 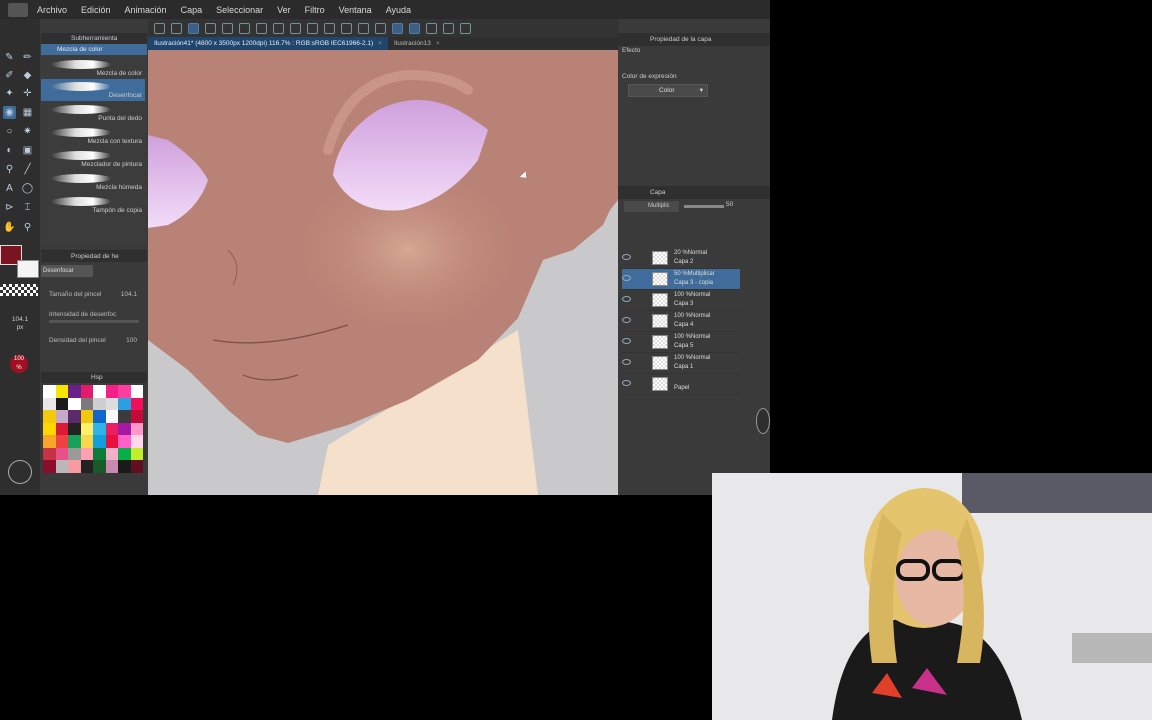 I want to click on brush-item: Punta del dedo, so click(x=93, y=113).